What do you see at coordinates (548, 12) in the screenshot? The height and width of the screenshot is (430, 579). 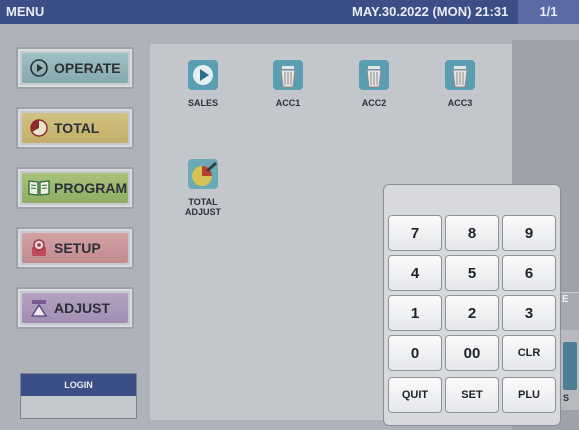 I see `page-indicator: 1/1` at bounding box center [548, 12].